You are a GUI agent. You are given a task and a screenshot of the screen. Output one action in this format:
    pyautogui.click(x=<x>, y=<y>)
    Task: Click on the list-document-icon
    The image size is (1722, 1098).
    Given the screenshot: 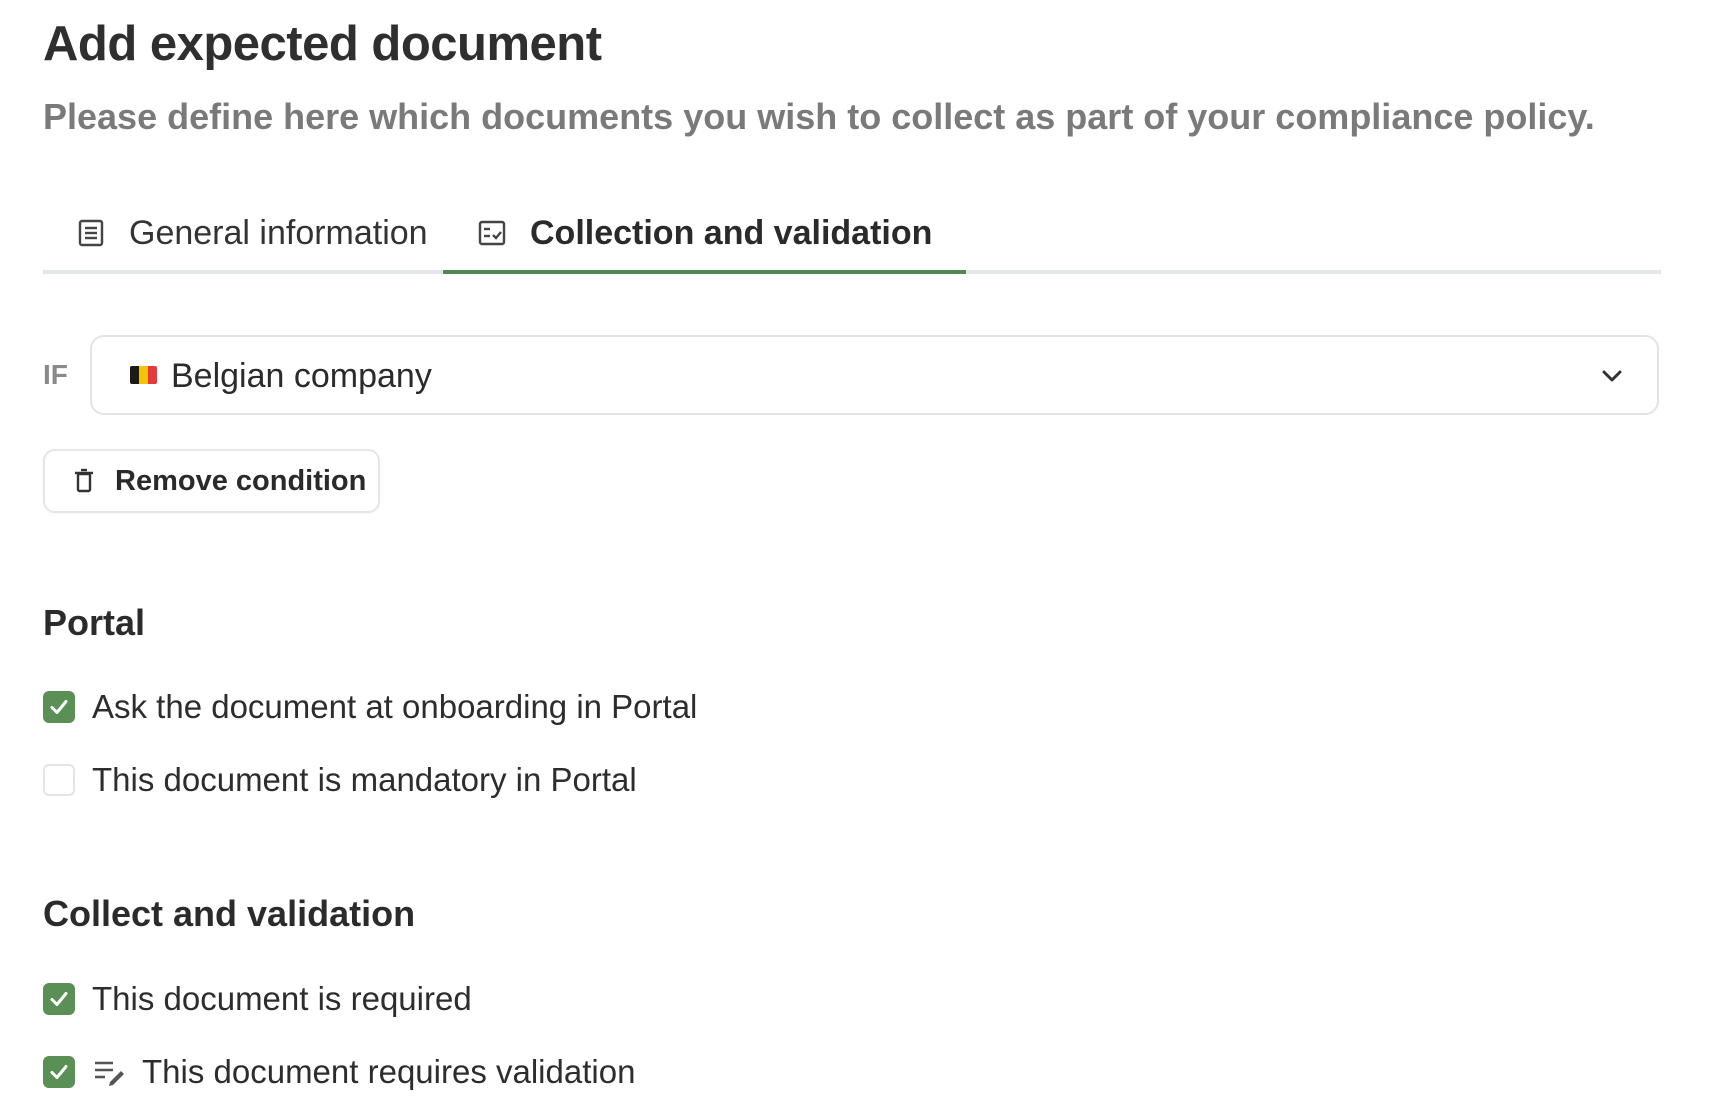 What is the action you would take?
    pyautogui.click(x=91, y=233)
    